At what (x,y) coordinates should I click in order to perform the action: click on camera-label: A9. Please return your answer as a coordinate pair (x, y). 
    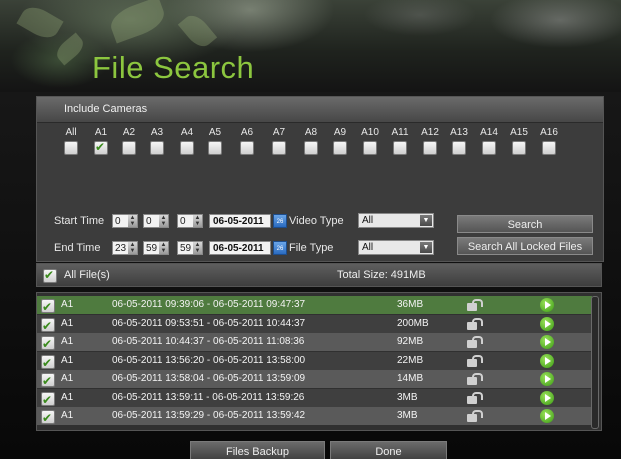
    Looking at the image, I should click on (340, 132).